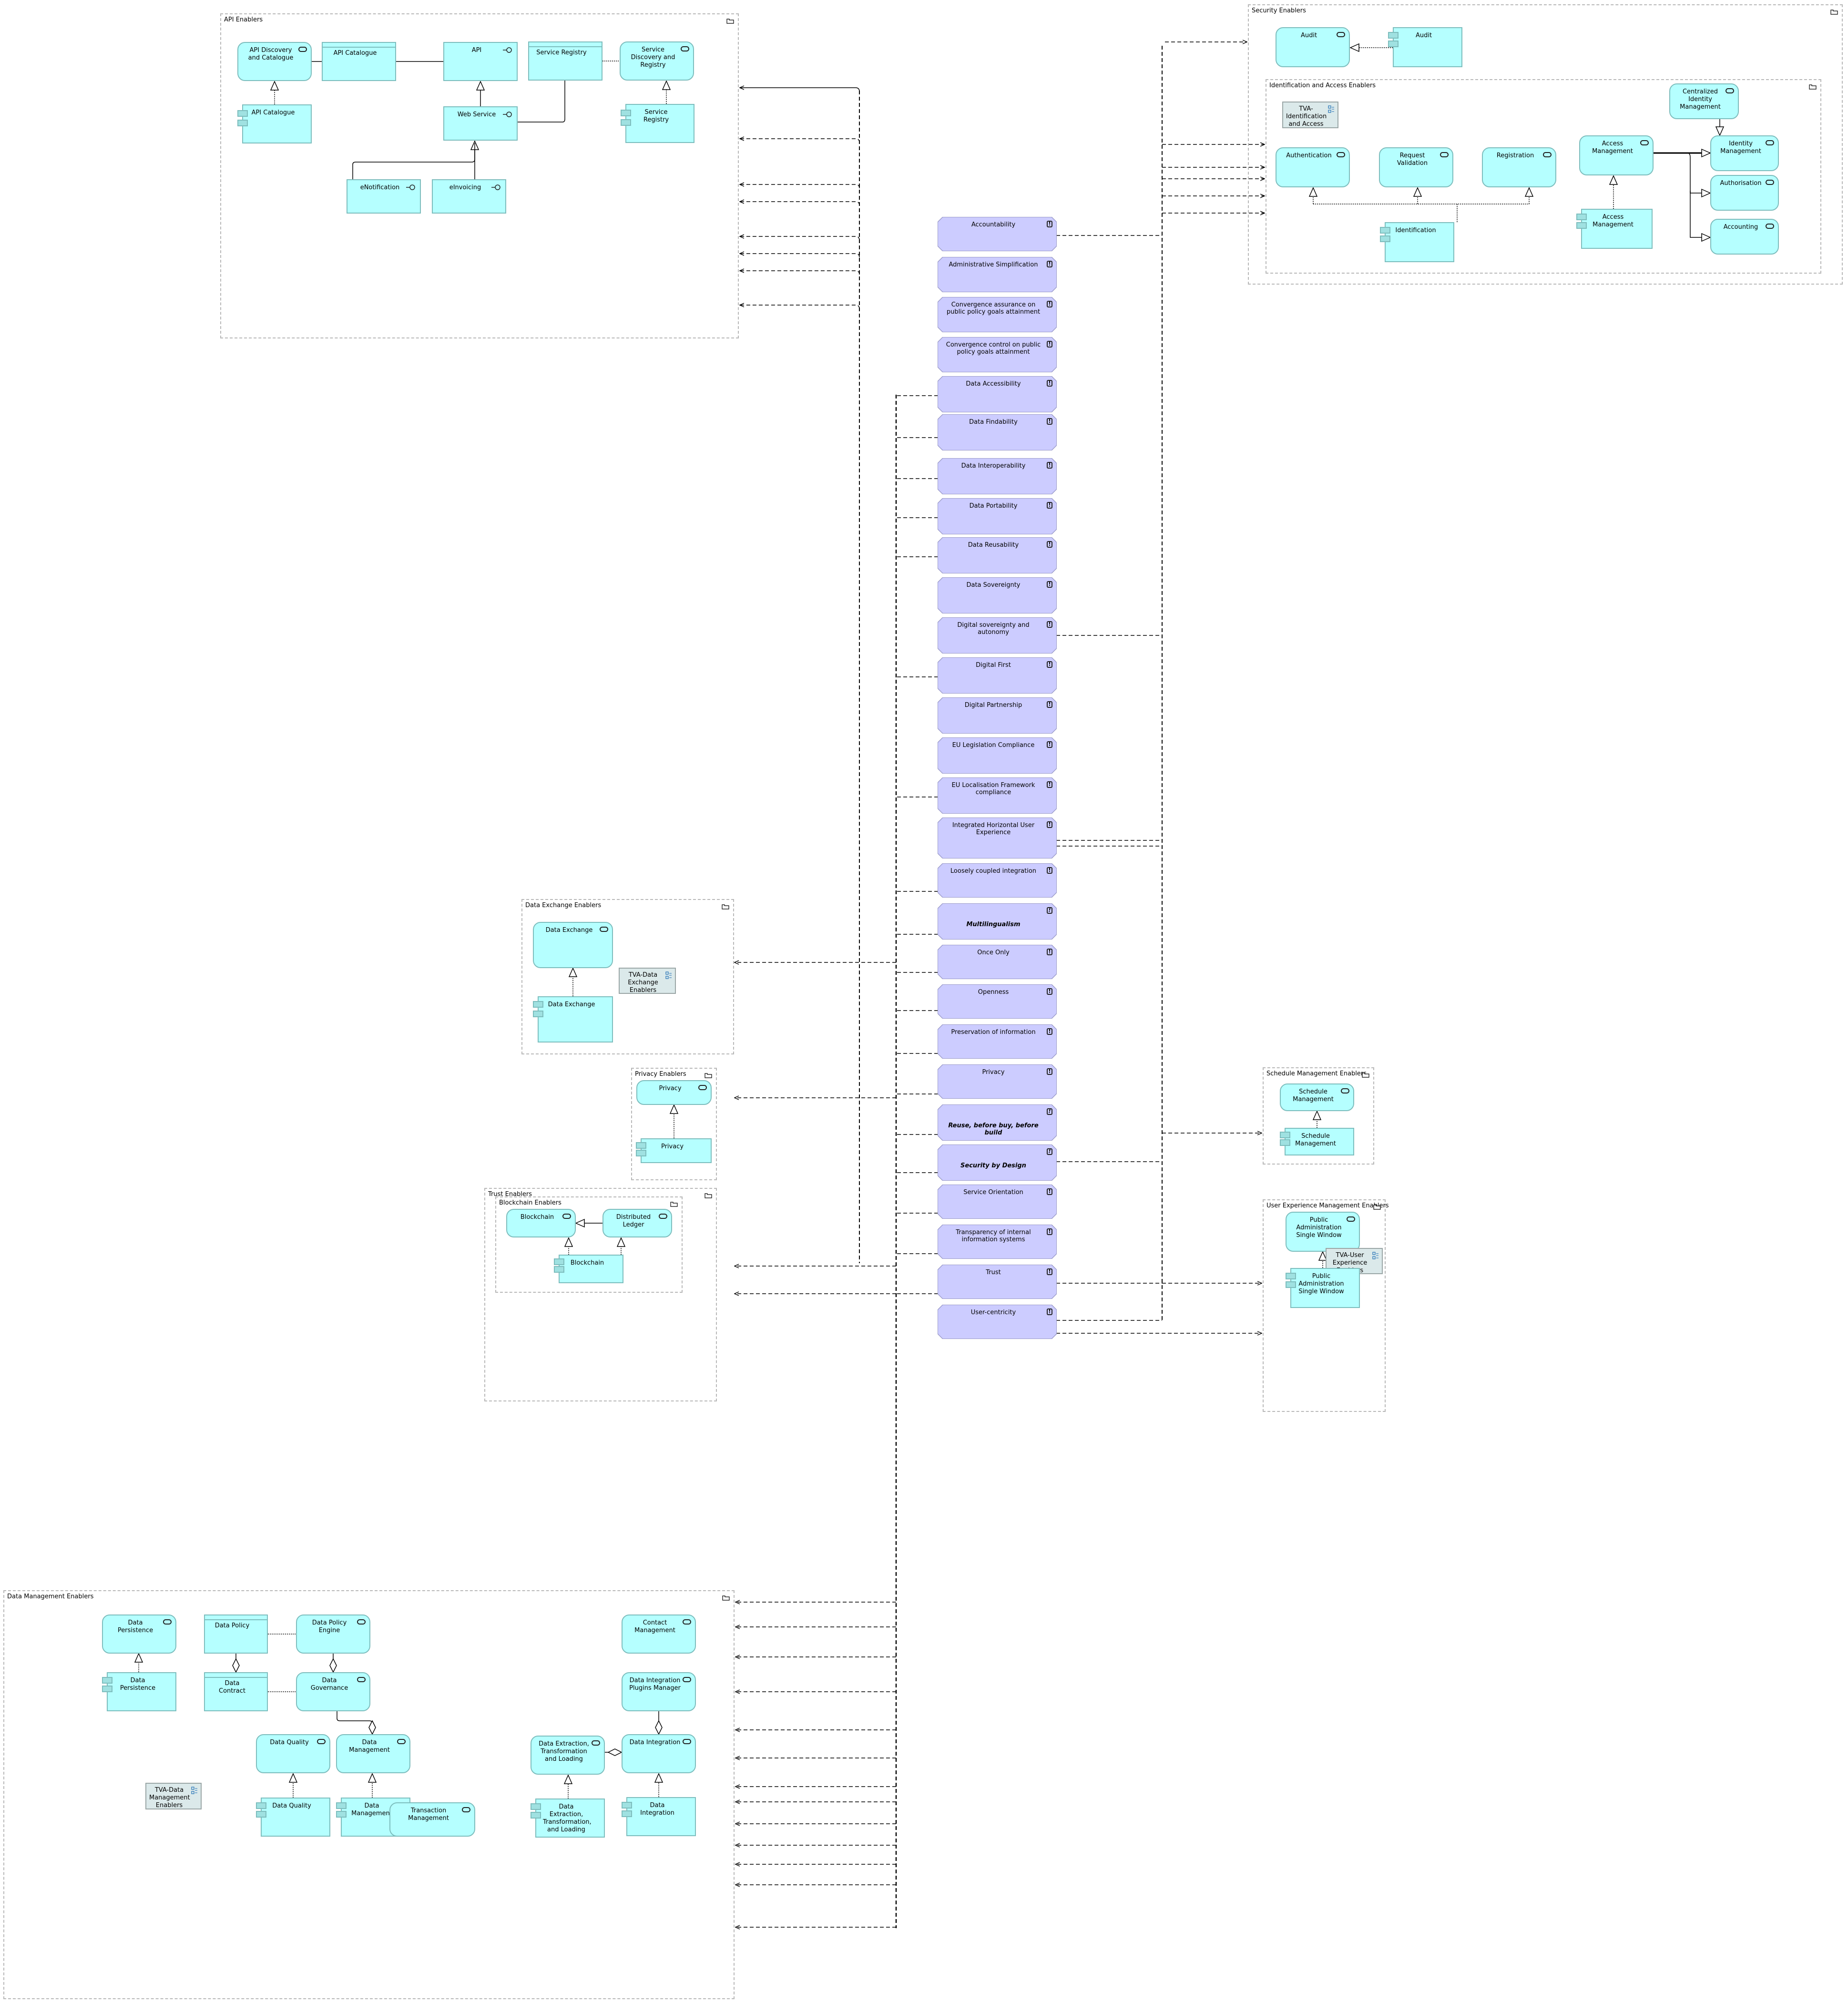  I want to click on folder-icon, so click(708, 1195).